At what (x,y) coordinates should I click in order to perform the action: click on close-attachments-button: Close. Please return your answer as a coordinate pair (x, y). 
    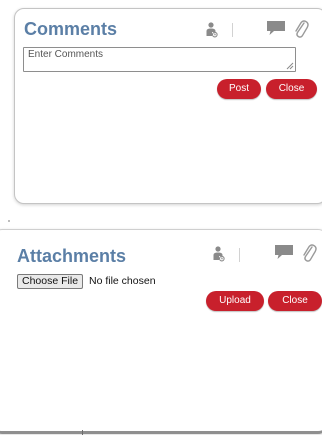
    Looking at the image, I should click on (295, 301).